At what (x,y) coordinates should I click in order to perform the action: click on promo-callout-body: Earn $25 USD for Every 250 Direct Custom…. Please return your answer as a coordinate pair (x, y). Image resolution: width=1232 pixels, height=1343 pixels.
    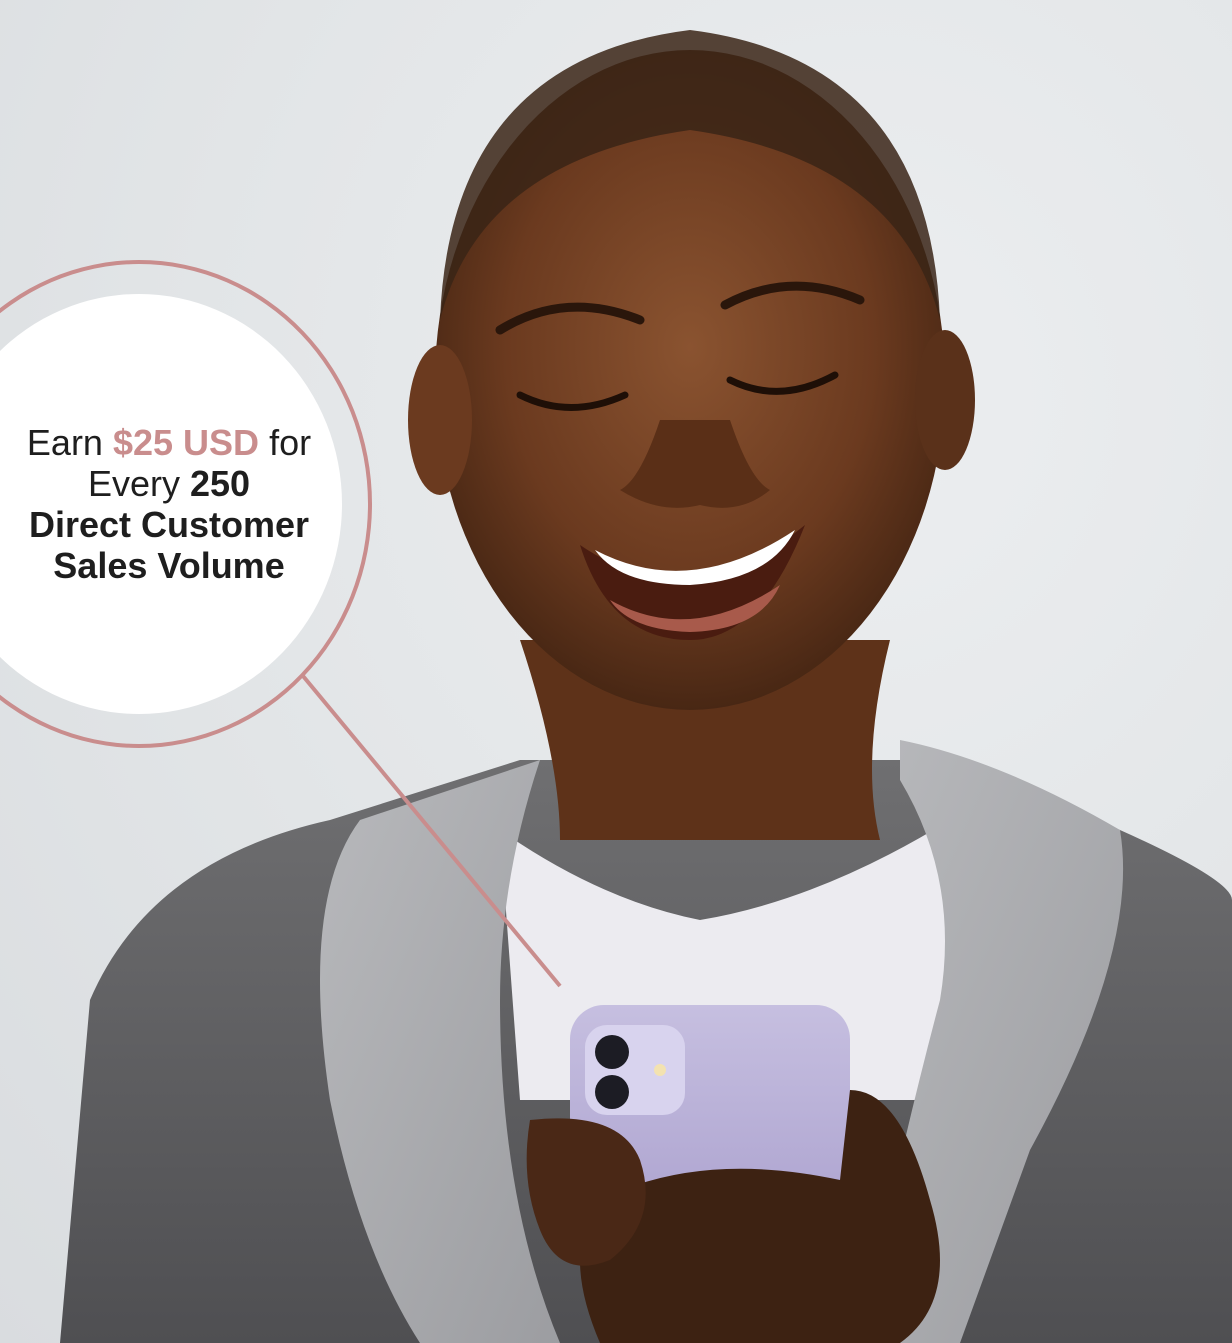
    Looking at the image, I should click on (171, 504).